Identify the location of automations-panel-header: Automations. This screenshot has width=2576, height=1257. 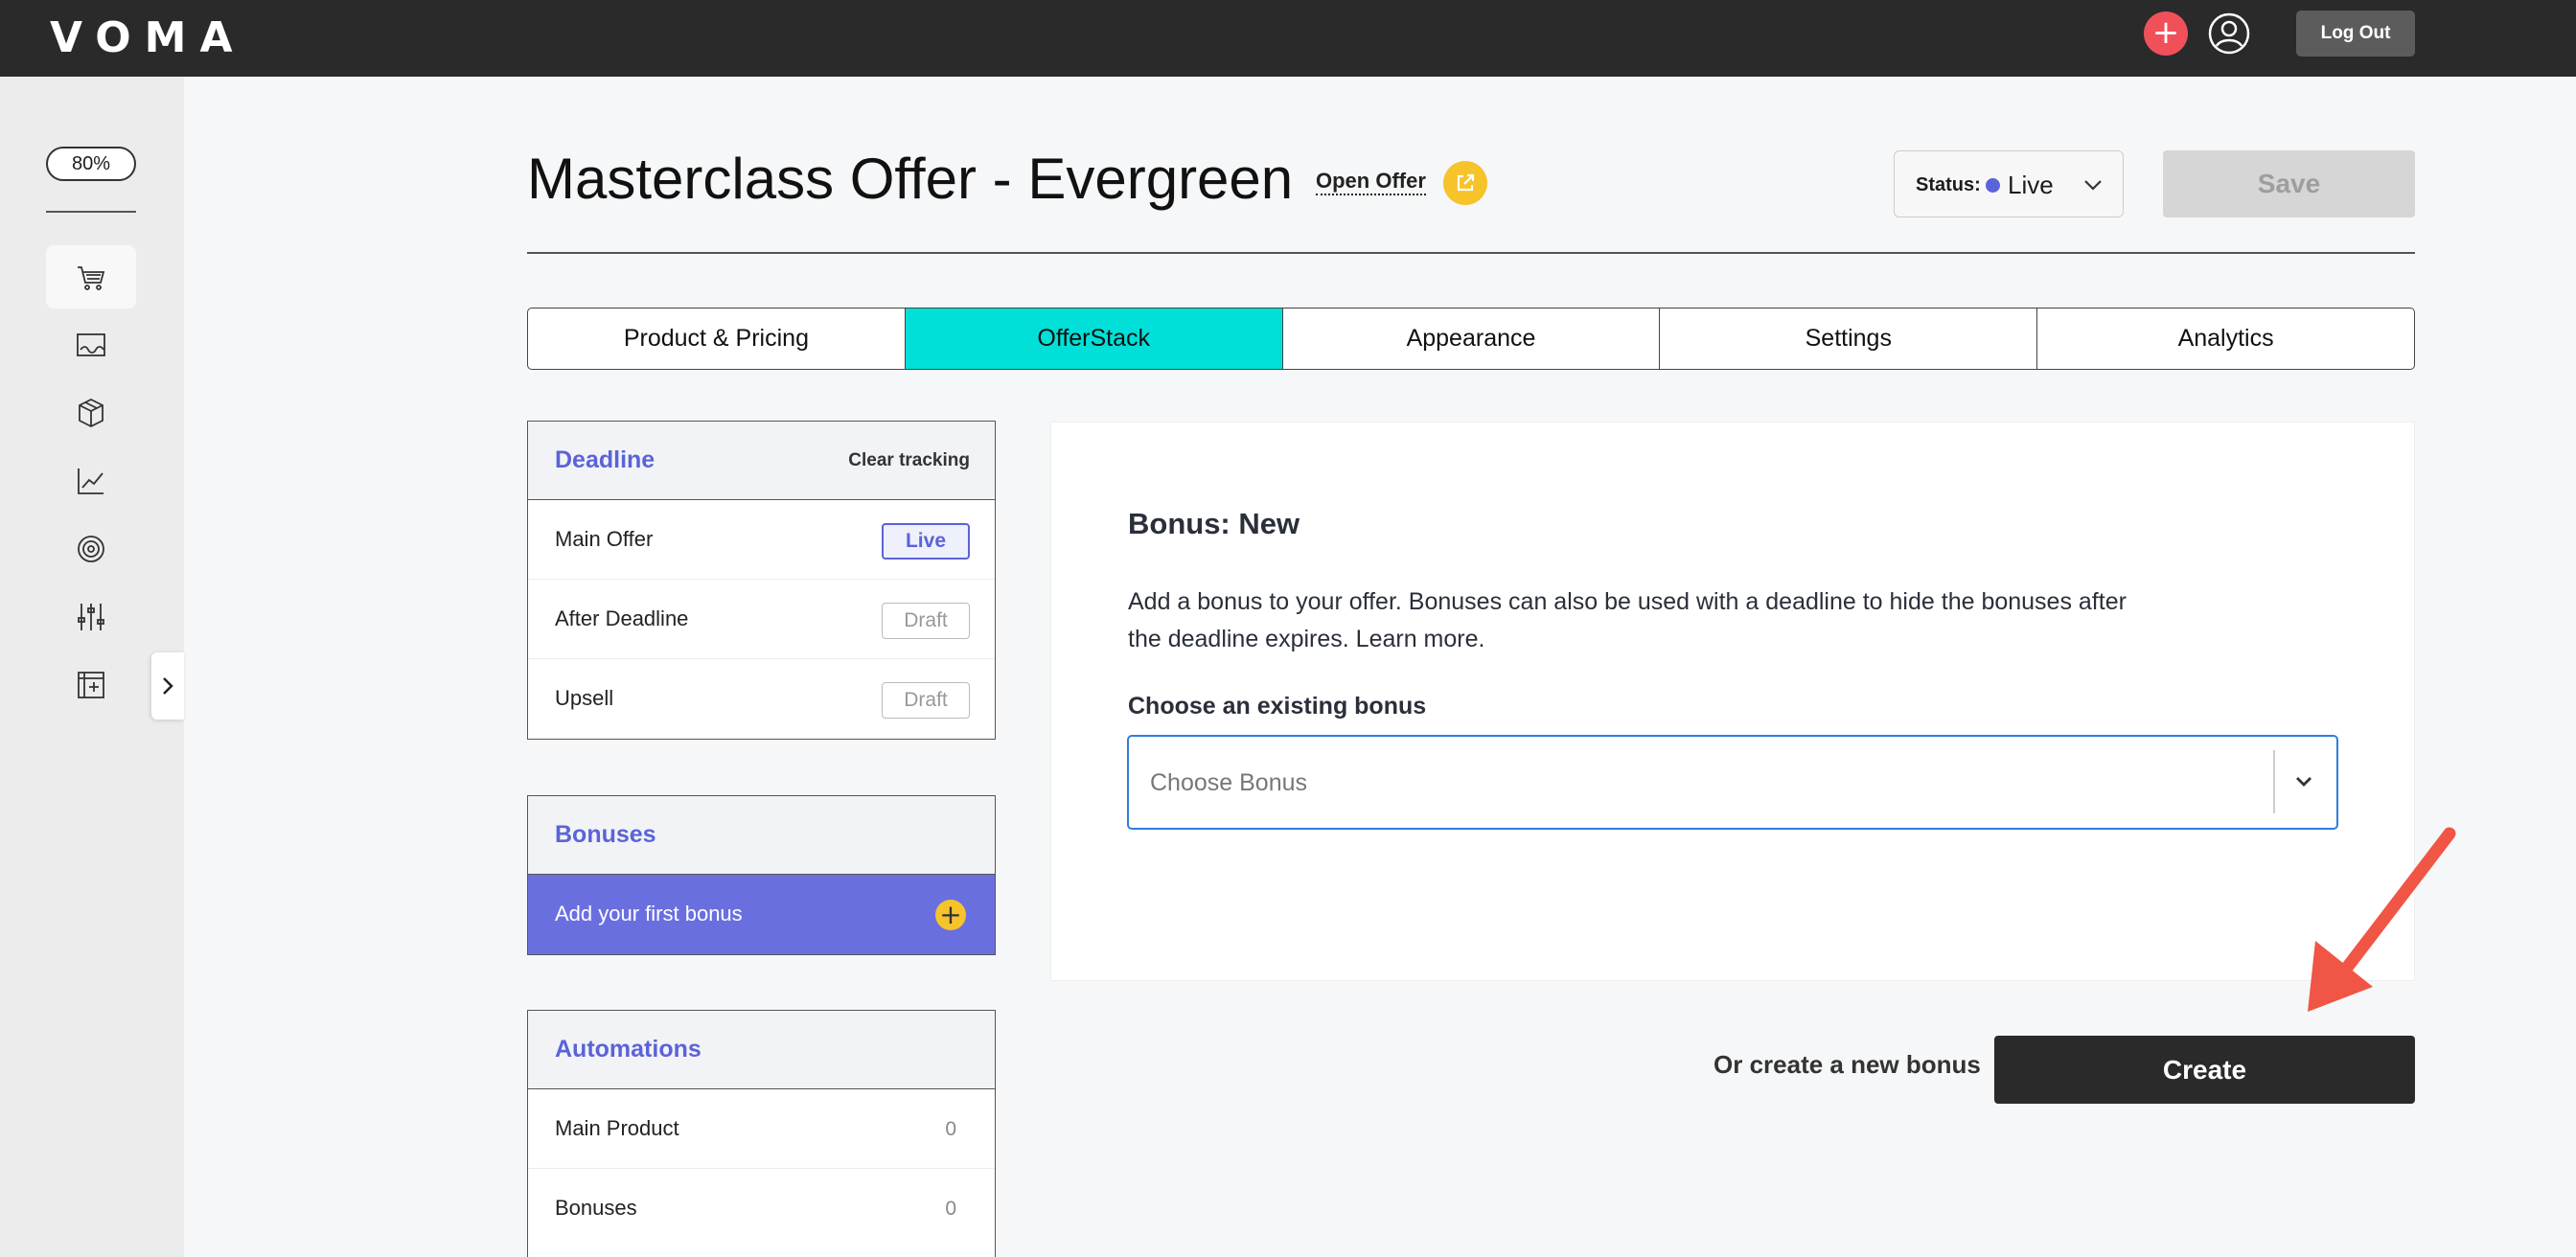
(761, 1050).